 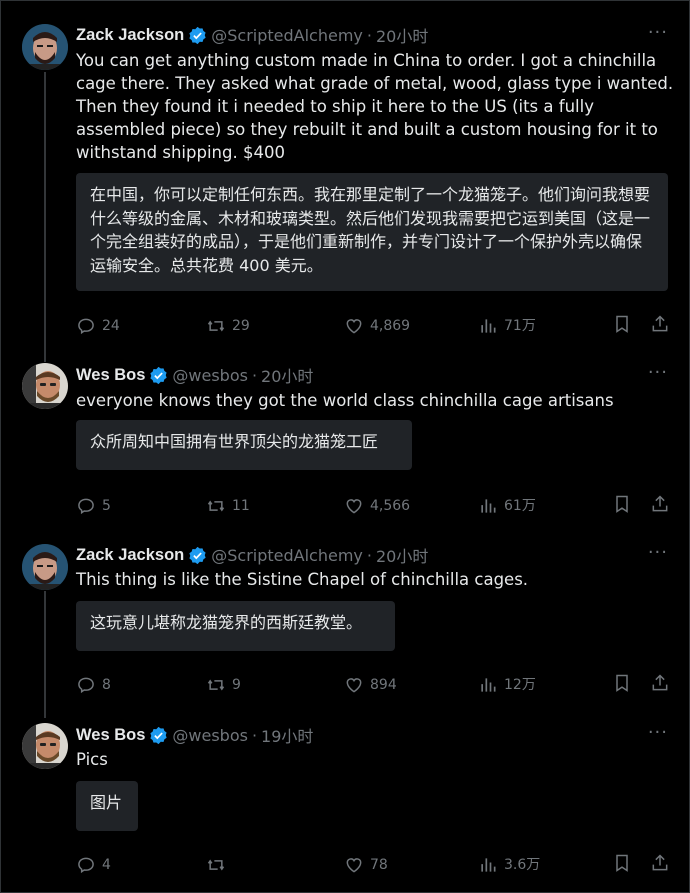 I want to click on reply-button: 8, so click(x=93, y=685).